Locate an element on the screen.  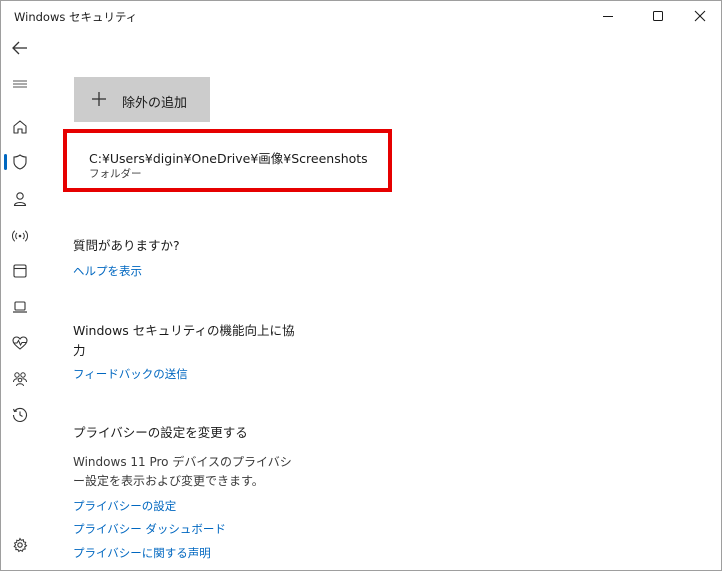
laptop-icon is located at coordinates (20, 307).